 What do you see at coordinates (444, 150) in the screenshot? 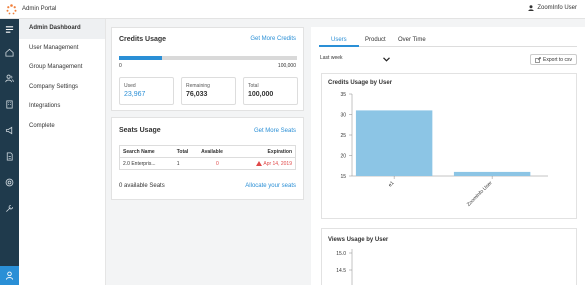
I see `credits-by-user-chart: 15 20 25 30 35 e1 ZoomInfo User` at bounding box center [444, 150].